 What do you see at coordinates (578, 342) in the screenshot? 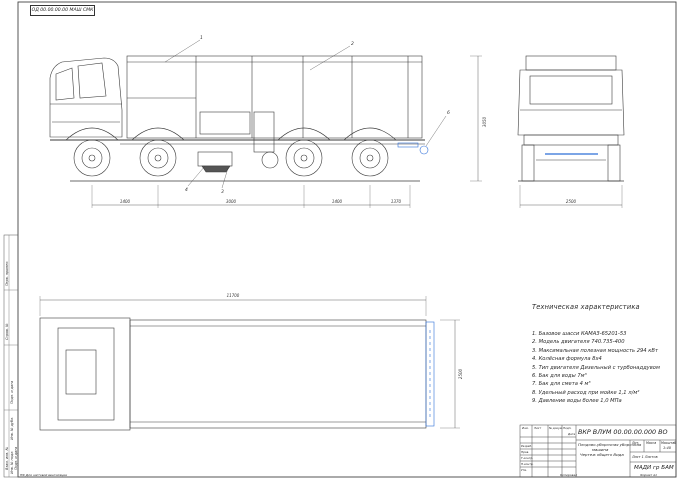
I see `tech-spec-item: 2. Модель двигателя 740.735-400` at bounding box center [578, 342].